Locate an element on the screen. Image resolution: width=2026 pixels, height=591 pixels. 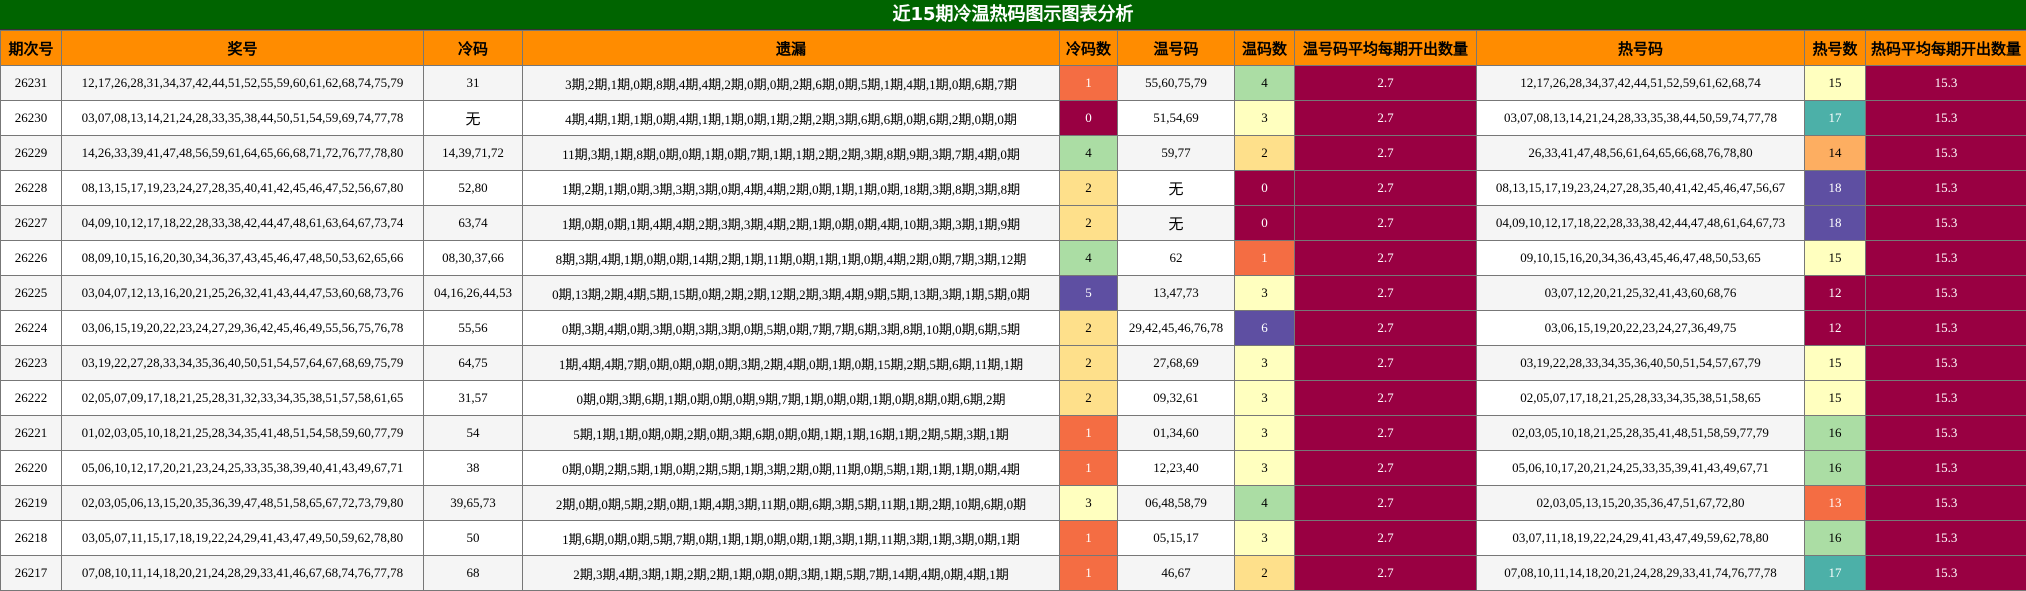
cold-cell: 31,57 is located at coordinates (473, 398).